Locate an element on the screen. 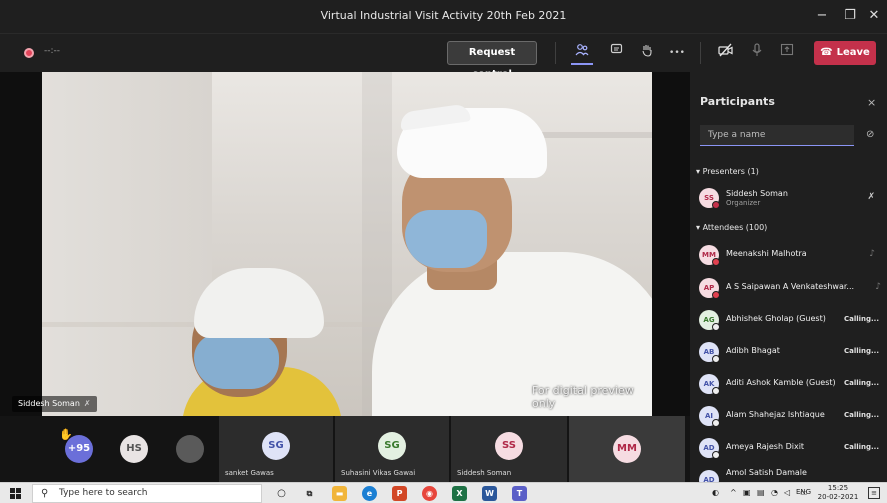 Image resolution: width=887 pixels, height=503 pixels. participant-name: Alam Shahejaz Ishtiaque is located at coordinates (775, 414).